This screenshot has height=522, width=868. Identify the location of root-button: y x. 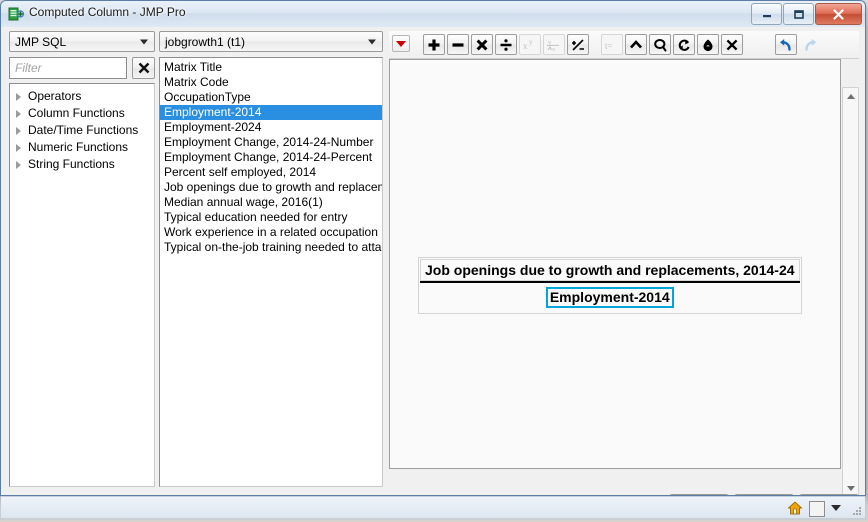
(554, 44).